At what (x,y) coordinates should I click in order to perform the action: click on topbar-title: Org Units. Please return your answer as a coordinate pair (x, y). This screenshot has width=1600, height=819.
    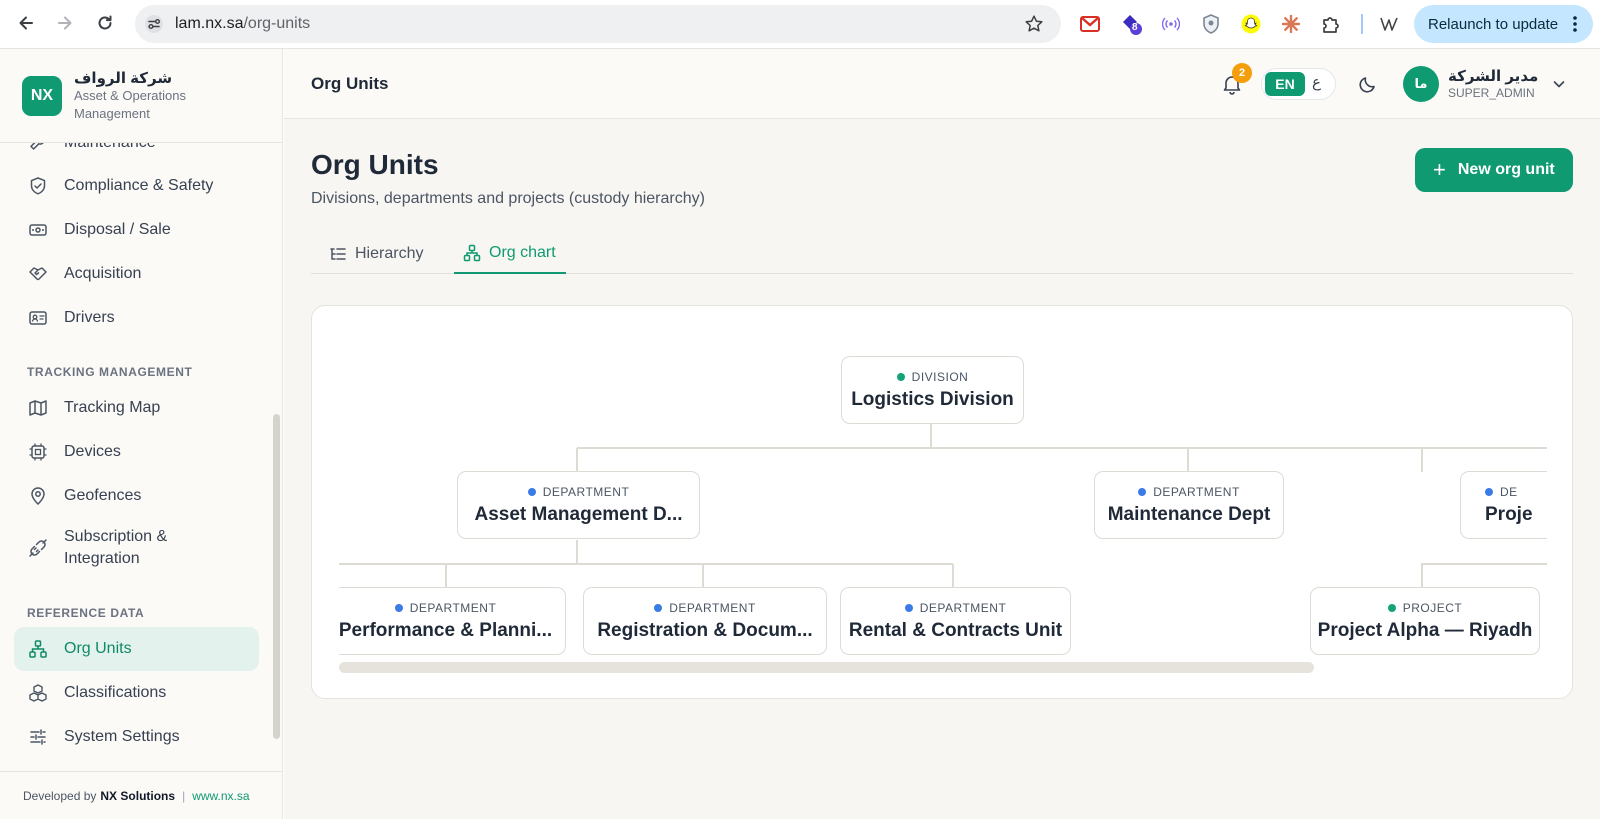
    Looking at the image, I should click on (350, 83).